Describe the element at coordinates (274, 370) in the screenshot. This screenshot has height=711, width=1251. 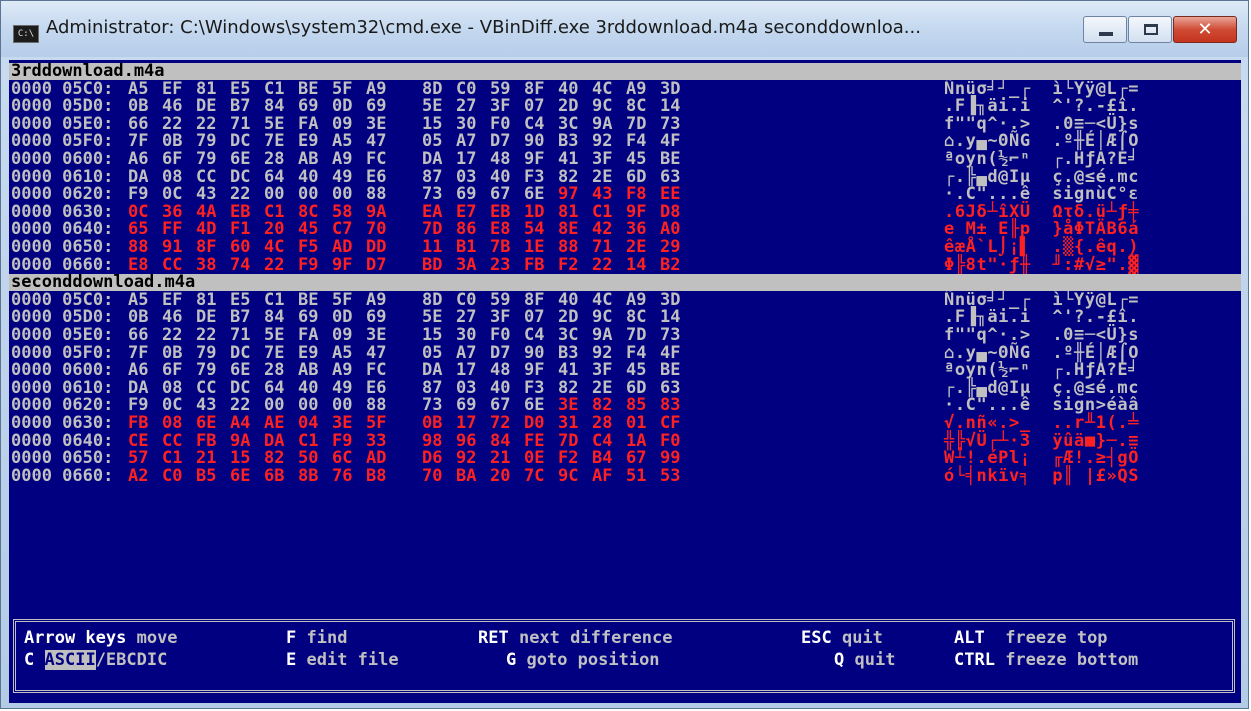
I see `hex-byte: 28` at that location.